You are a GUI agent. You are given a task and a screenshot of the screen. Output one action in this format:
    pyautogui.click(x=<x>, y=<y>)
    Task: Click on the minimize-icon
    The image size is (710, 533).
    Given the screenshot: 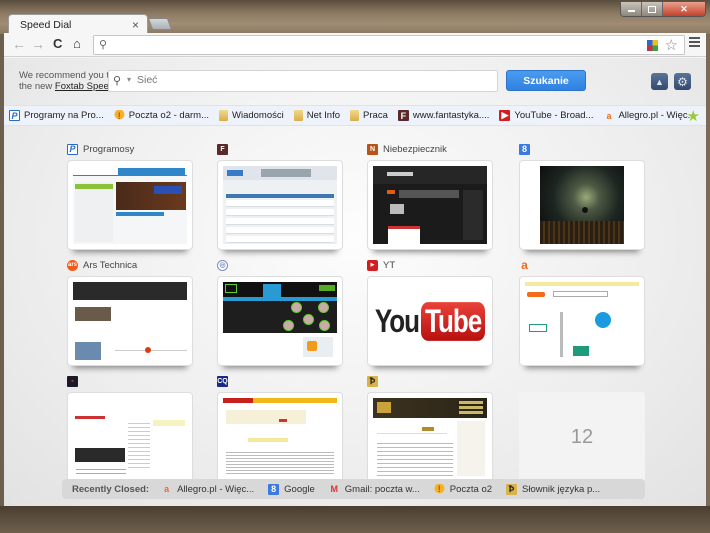 What is the action you would take?
    pyautogui.click(x=631, y=11)
    